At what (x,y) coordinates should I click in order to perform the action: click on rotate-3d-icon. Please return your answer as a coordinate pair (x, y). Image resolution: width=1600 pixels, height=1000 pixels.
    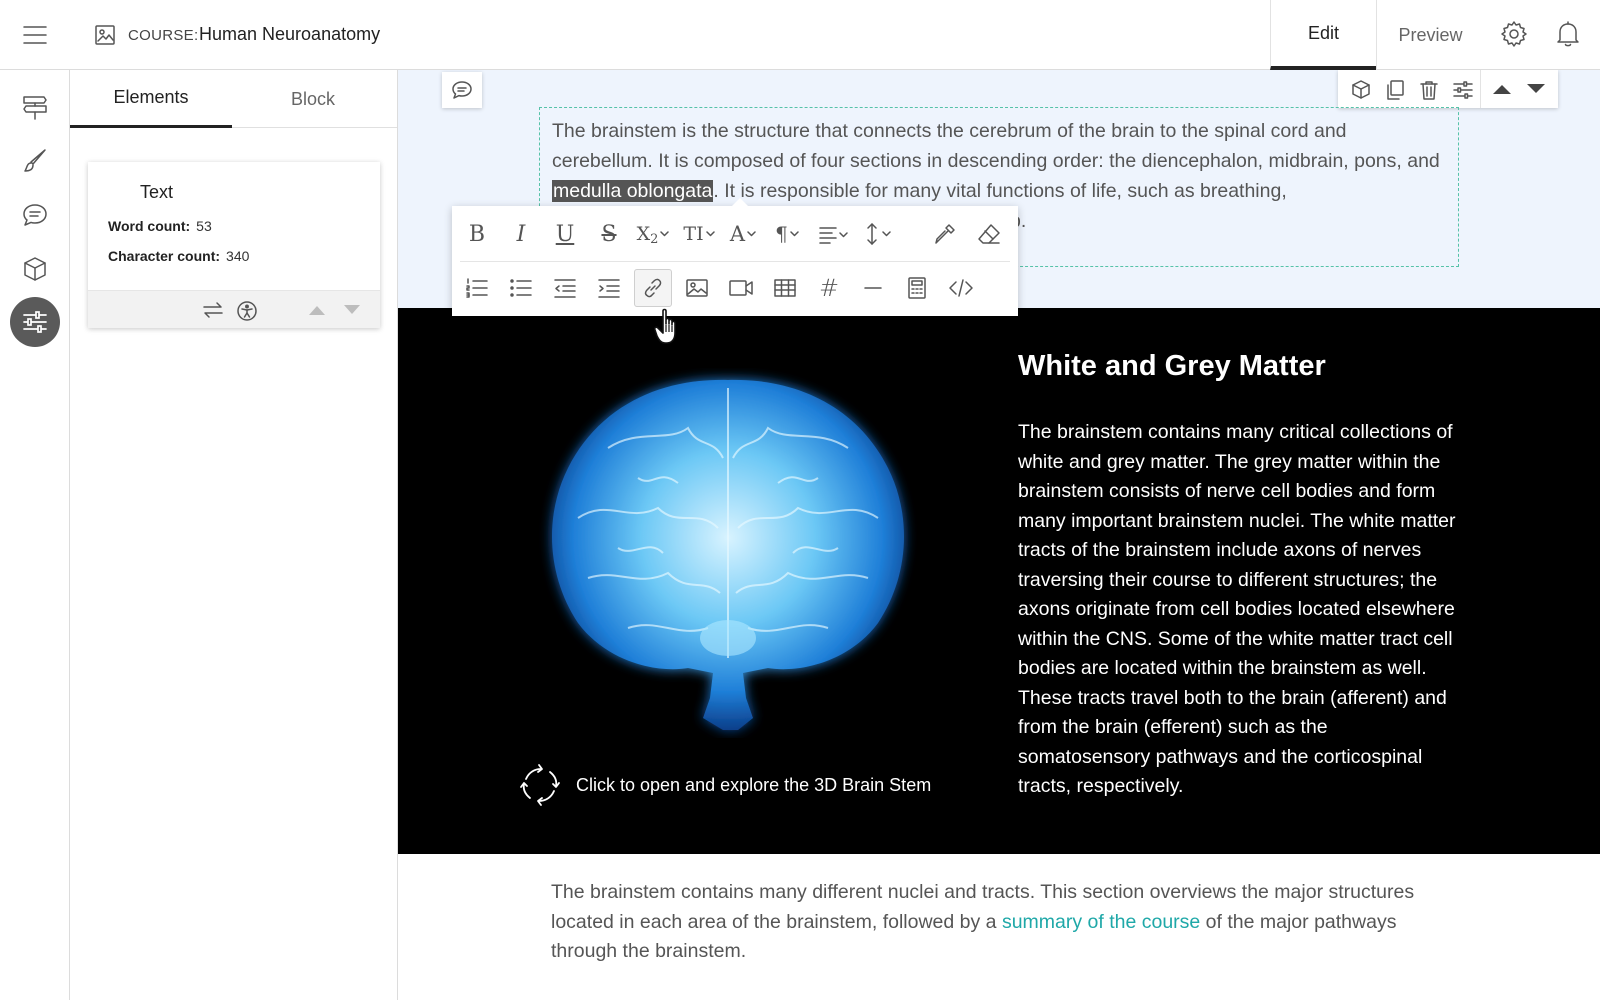
    Looking at the image, I should click on (540, 785).